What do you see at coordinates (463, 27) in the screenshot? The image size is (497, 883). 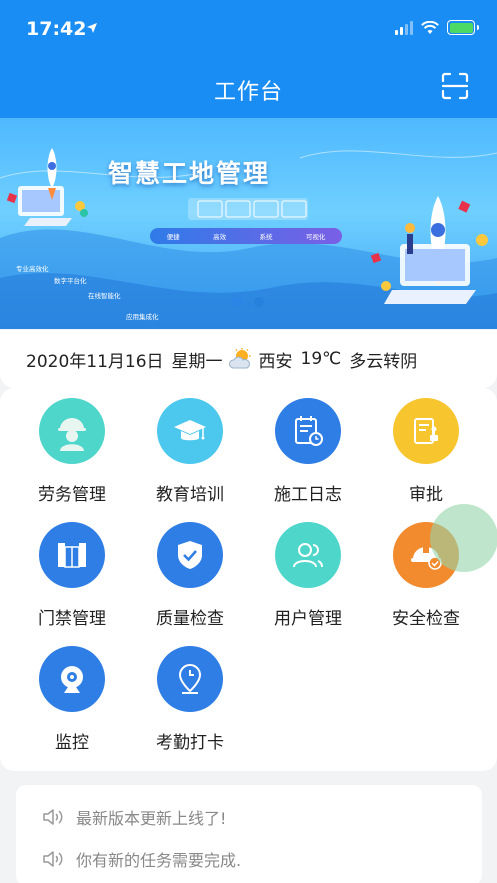 I see `battery-charging-icon` at bounding box center [463, 27].